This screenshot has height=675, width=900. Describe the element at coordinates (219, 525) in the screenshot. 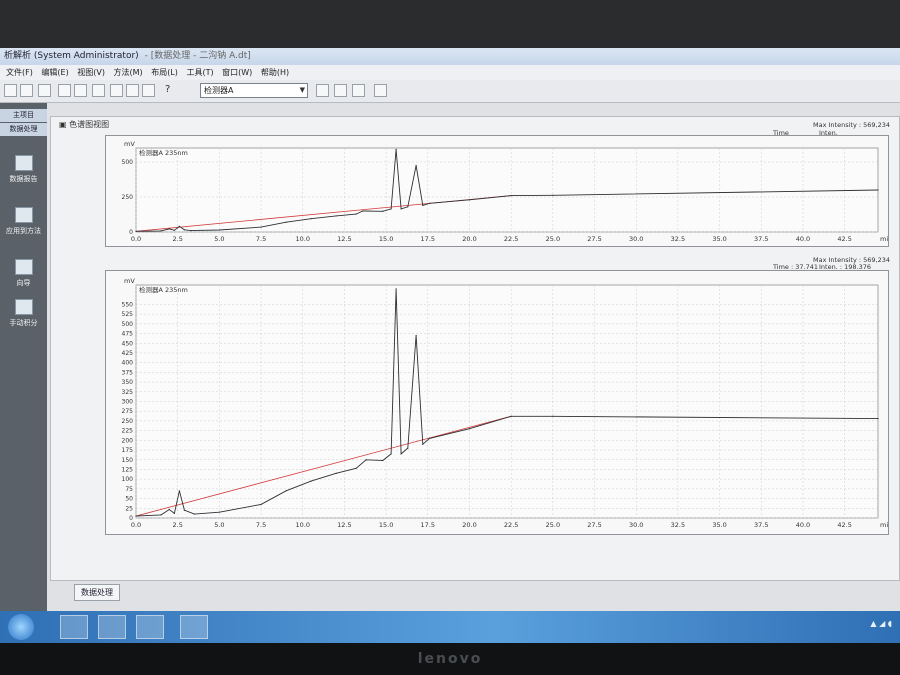

I see `x-tick-label: 5.0` at that location.